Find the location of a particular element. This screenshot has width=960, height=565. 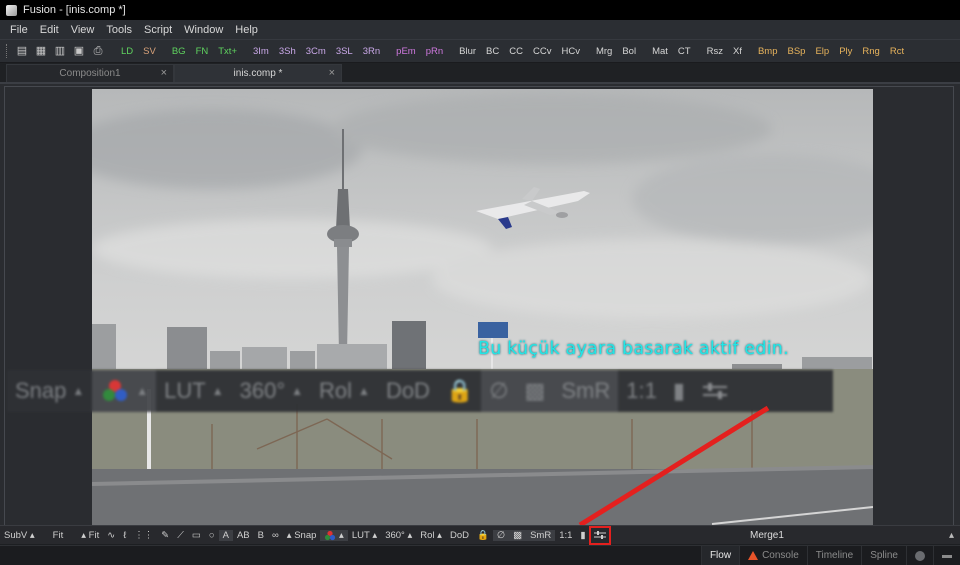

tool-rsz-button: Rsz is located at coordinates (715, 51).